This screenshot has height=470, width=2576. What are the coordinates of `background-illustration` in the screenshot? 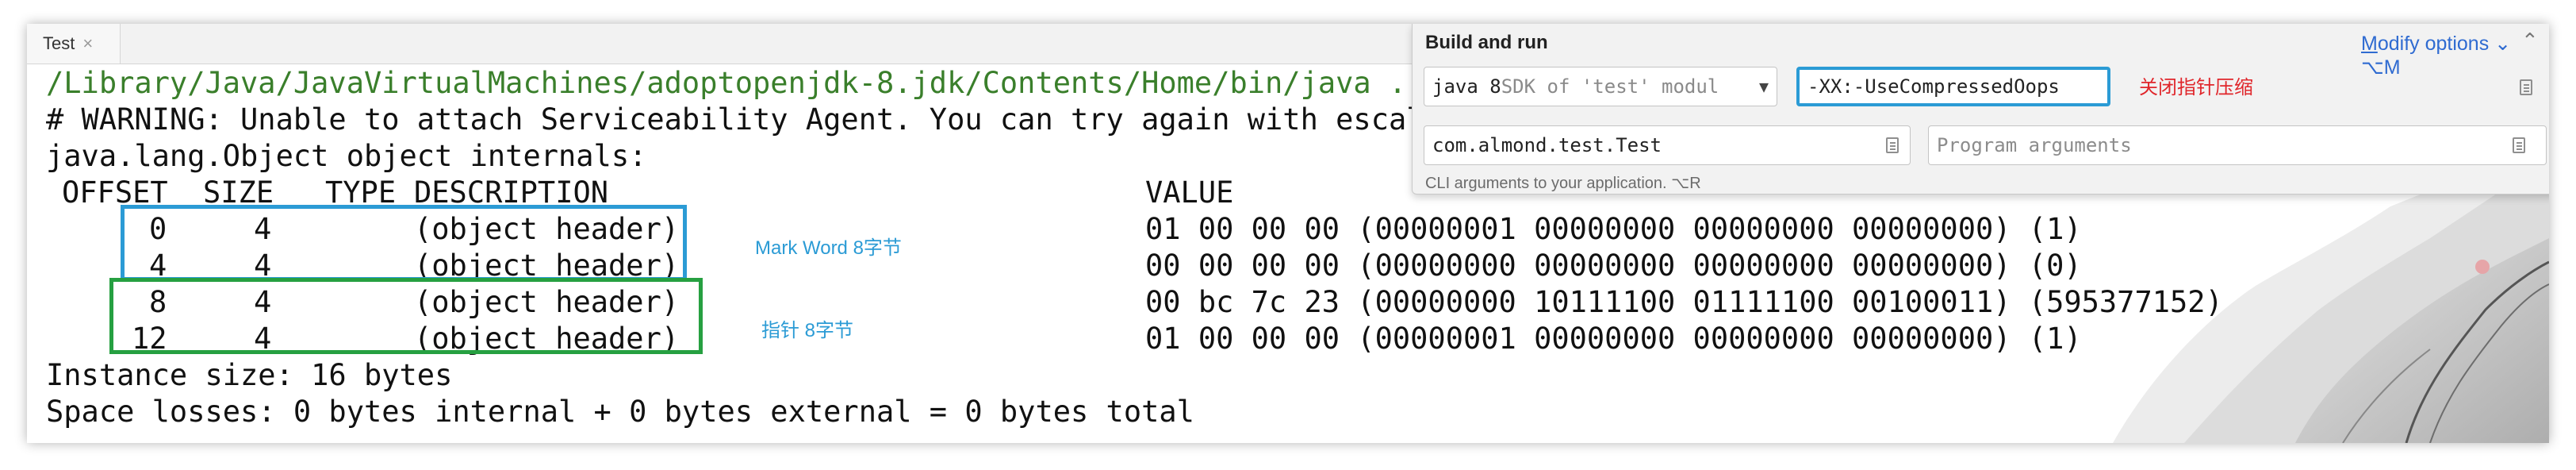 It's located at (2331, 317).